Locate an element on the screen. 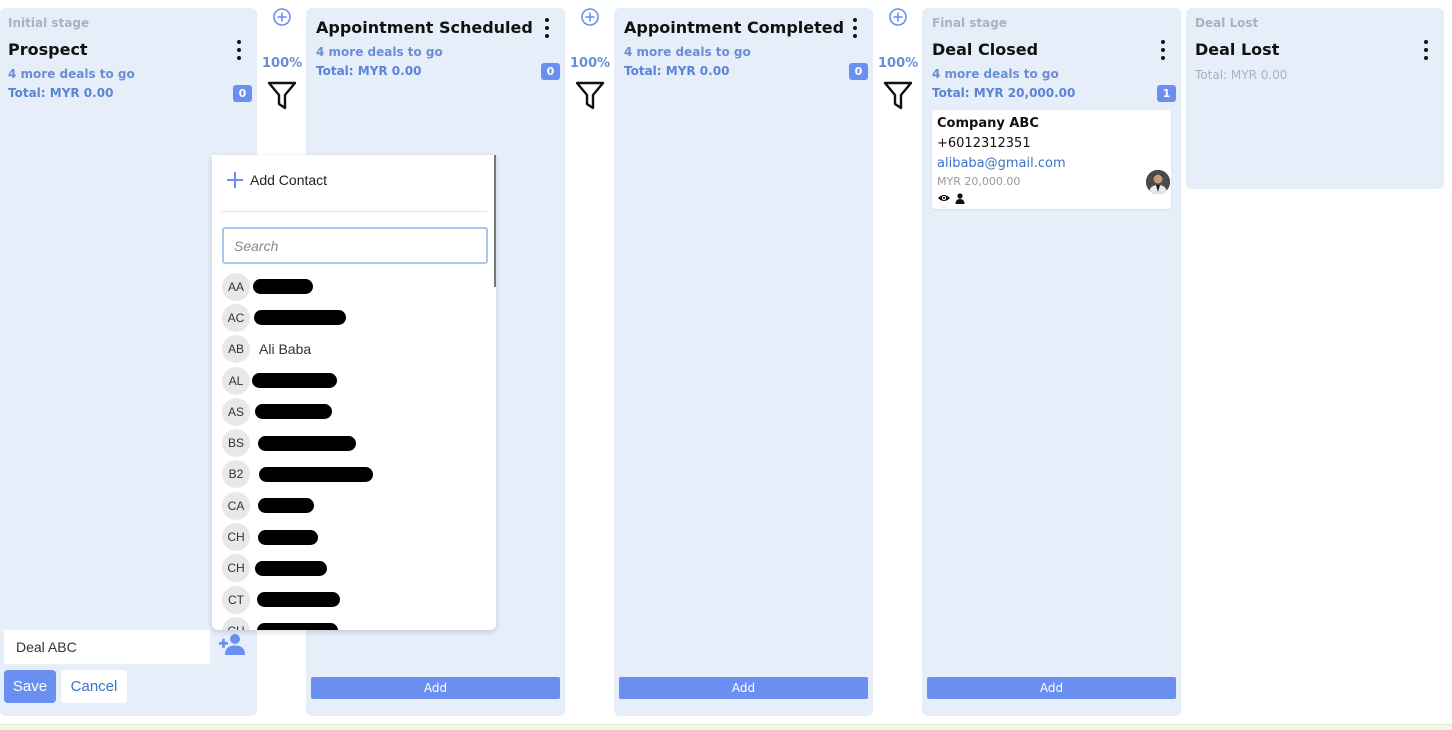 The height and width of the screenshot is (730, 1452). contact-initials: AC is located at coordinates (236, 317).